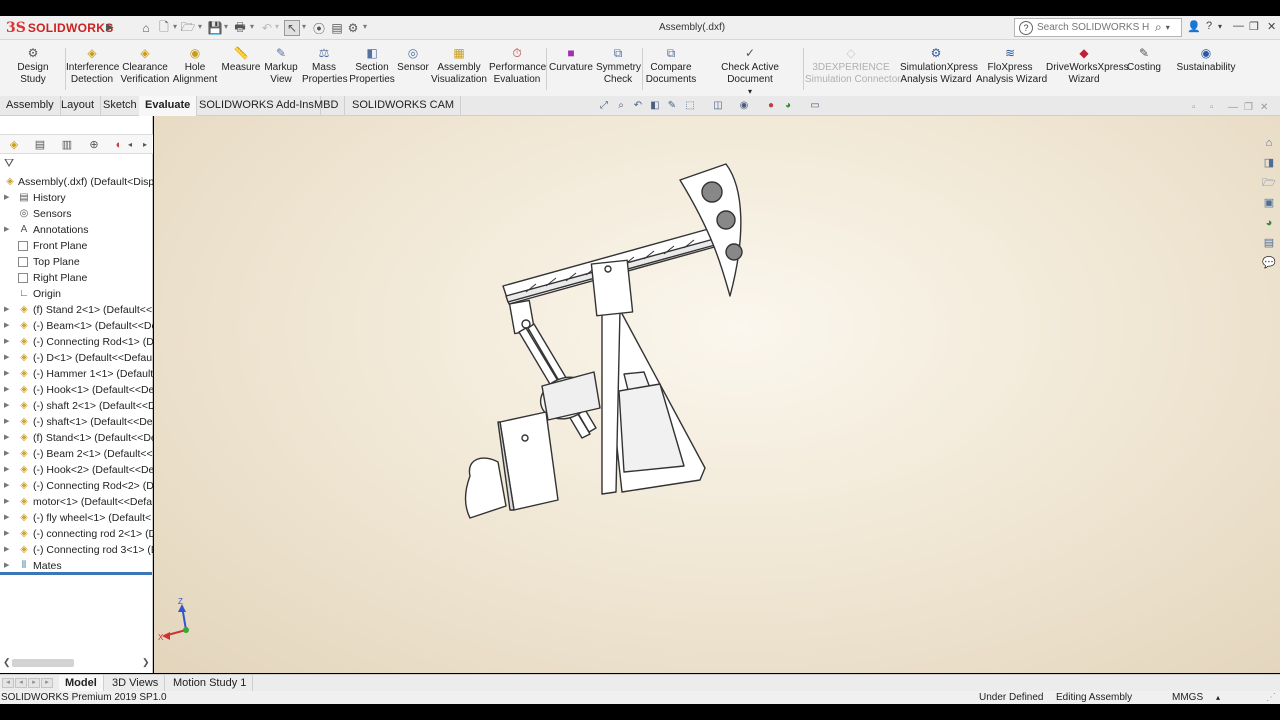 This screenshot has width=1280, height=720. What do you see at coordinates (130, 145) in the screenshot?
I see `chevron-left-icon: ◂` at bounding box center [130, 145].